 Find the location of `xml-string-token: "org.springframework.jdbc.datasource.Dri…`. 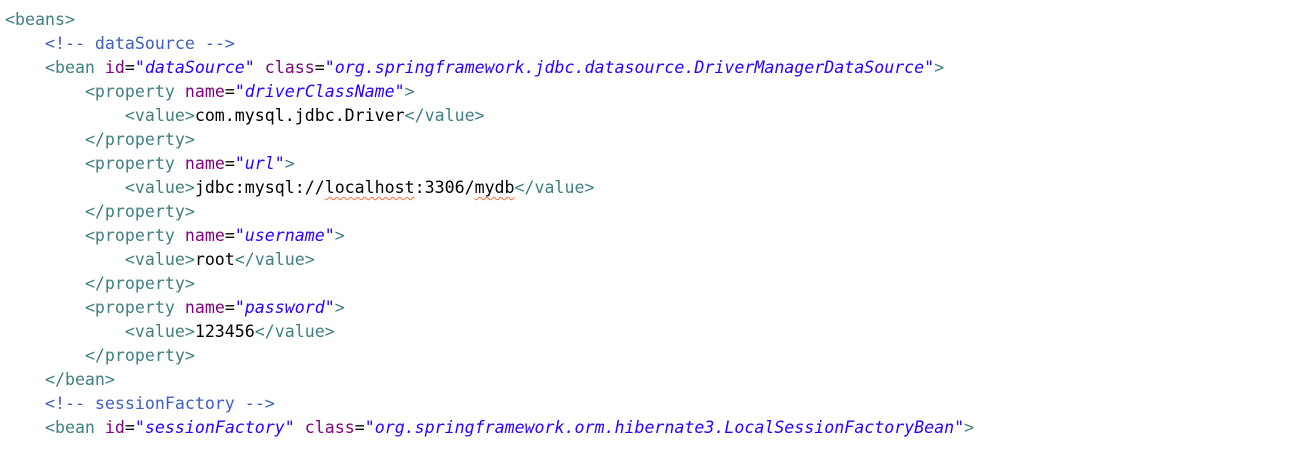

xml-string-token: "org.springframework.jdbc.datasource.Dri… is located at coordinates (629, 67).